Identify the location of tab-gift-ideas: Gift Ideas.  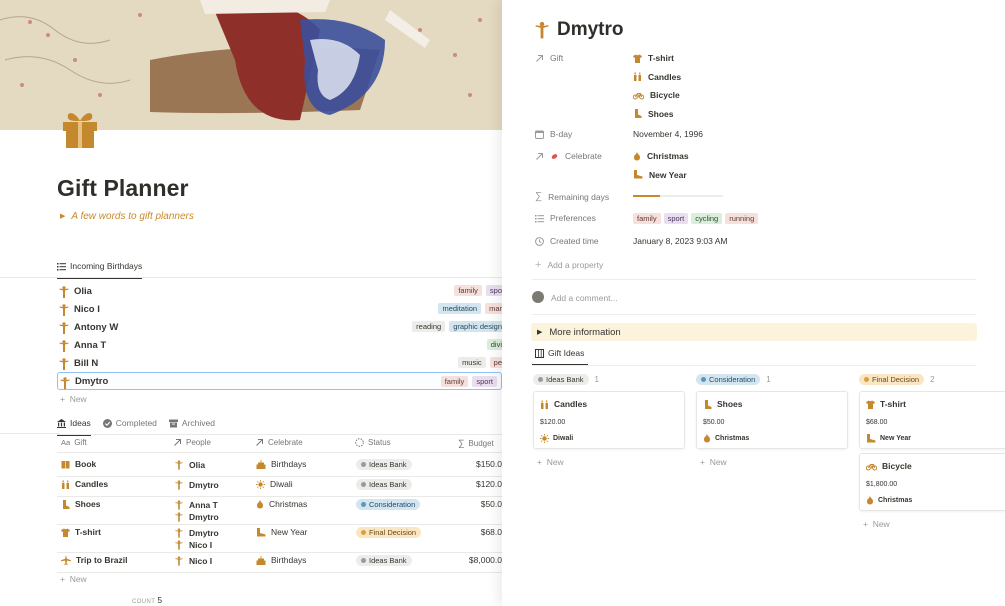
(559, 353).